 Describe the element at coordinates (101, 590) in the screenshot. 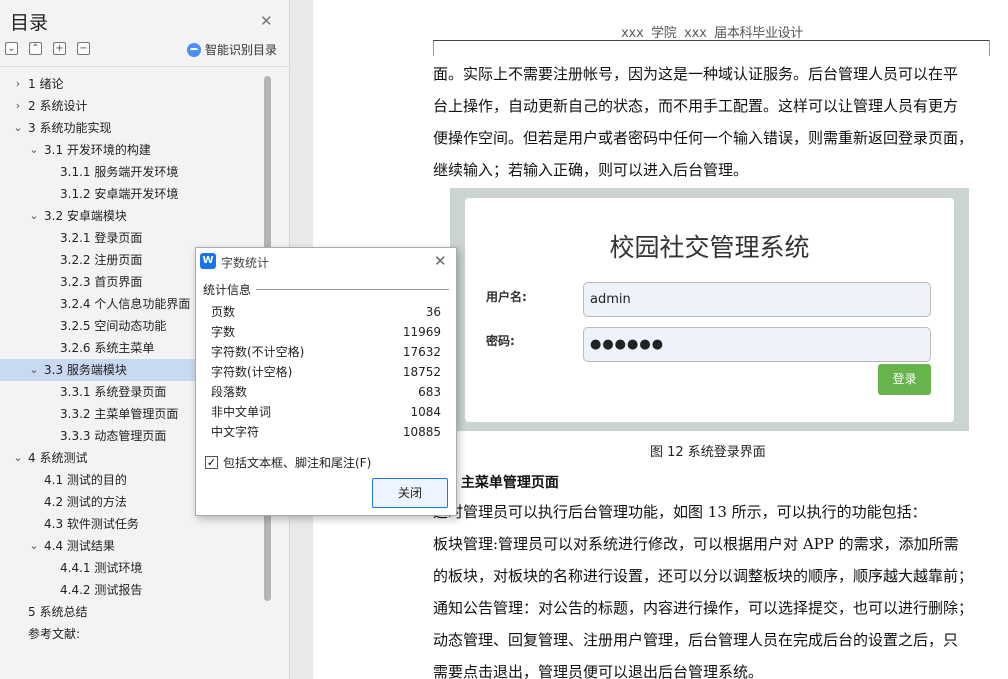

I see `toc-item-label: 4.4.2 测试报告` at that location.